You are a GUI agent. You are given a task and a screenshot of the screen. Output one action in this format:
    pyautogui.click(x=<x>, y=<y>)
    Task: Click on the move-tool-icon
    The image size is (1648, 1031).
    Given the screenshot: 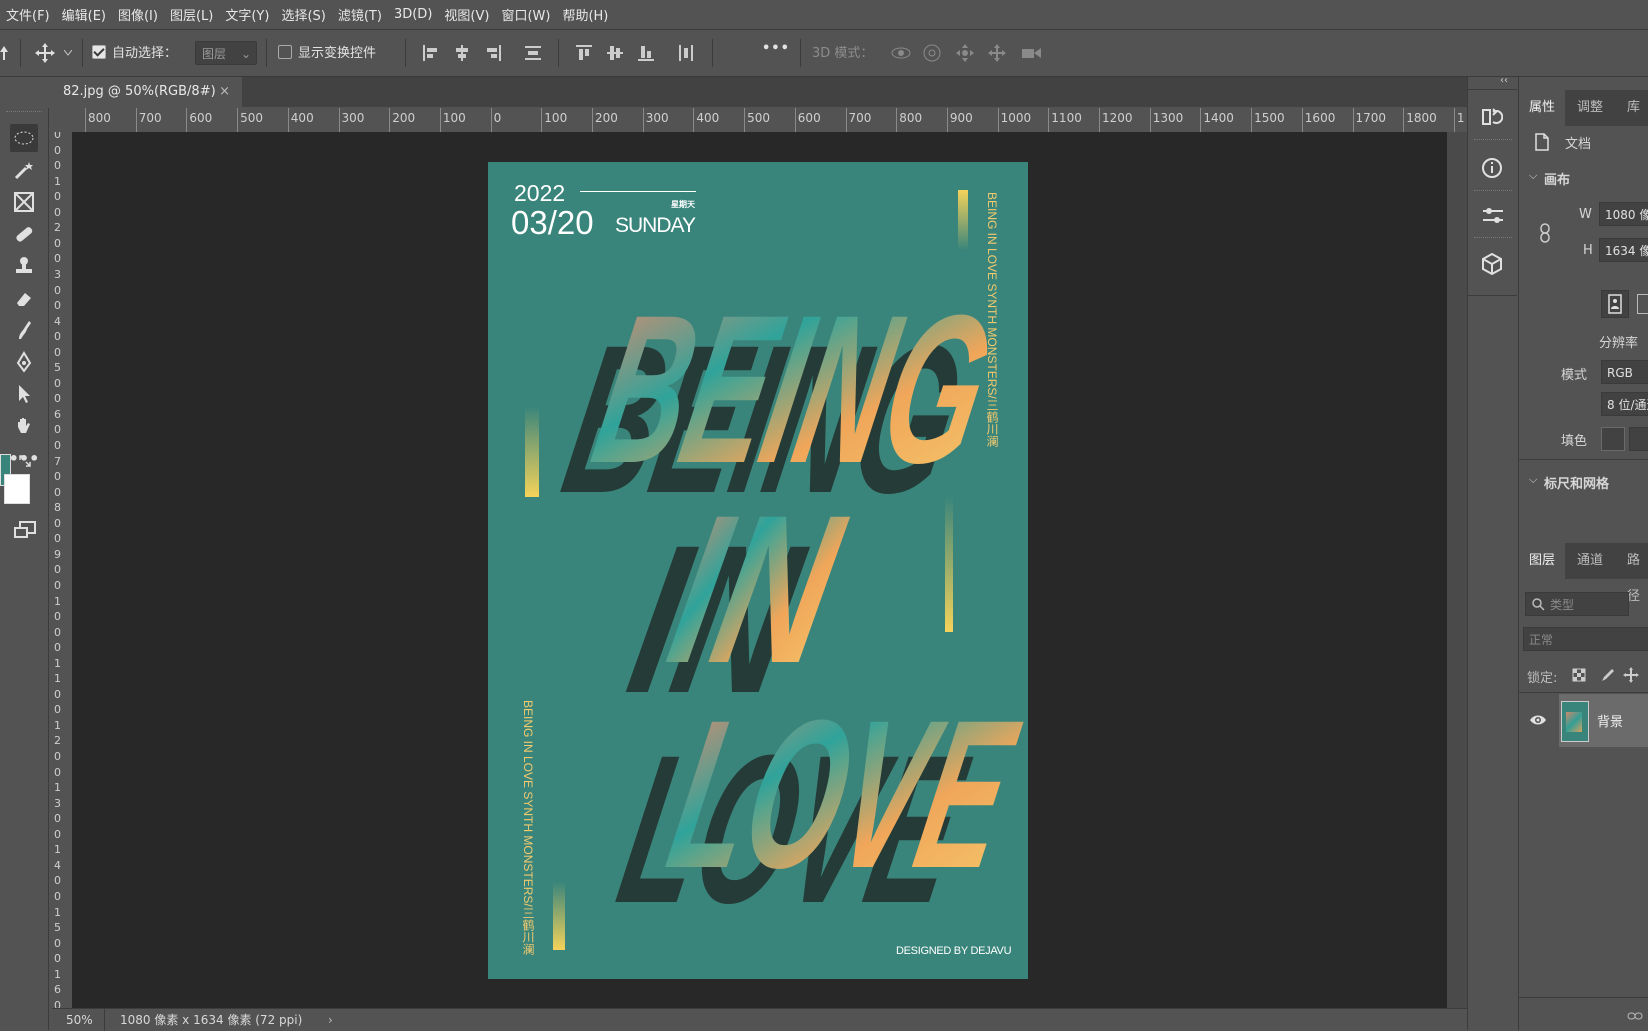 What is the action you would take?
    pyautogui.click(x=45, y=53)
    